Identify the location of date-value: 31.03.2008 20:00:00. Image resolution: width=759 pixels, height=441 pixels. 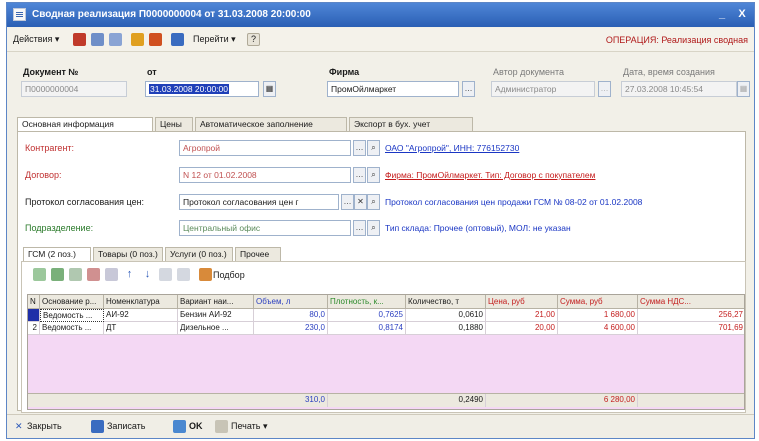
(189, 89).